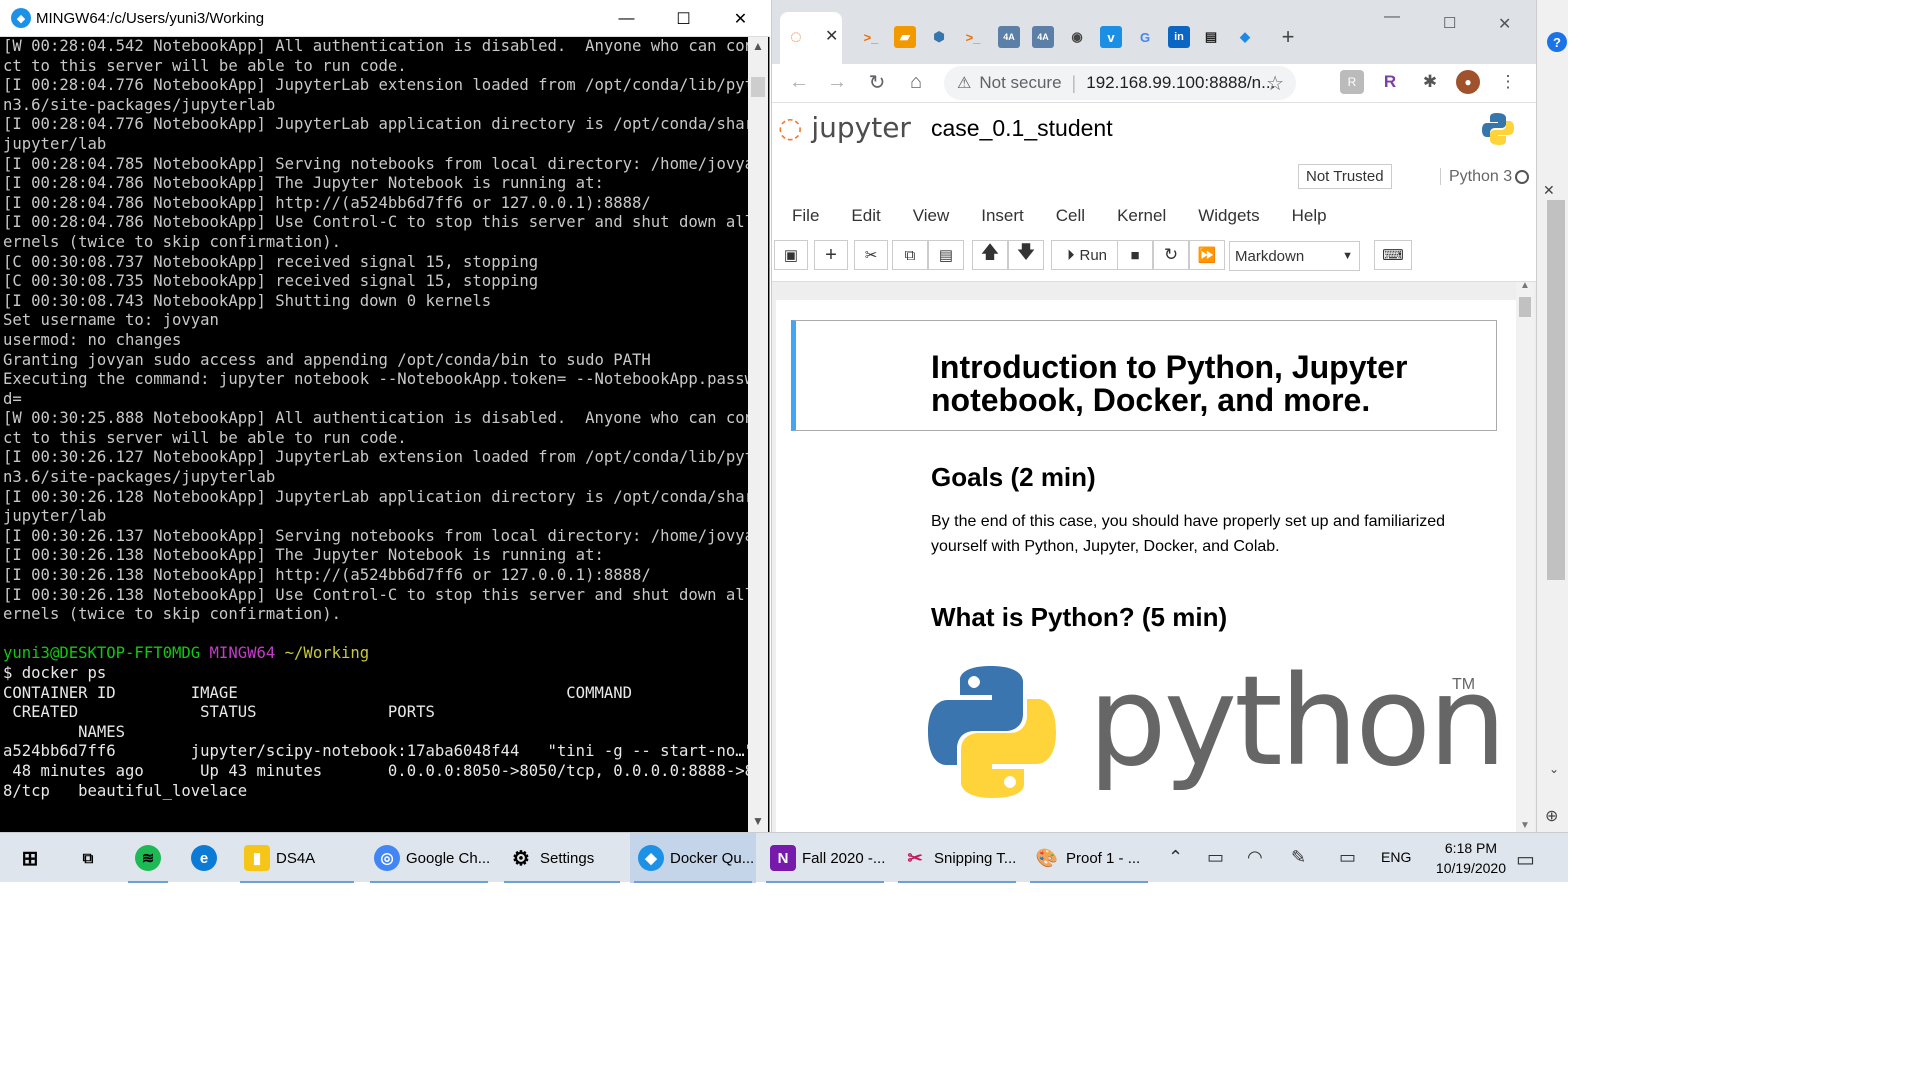 The height and width of the screenshot is (1080, 1920). Describe the element at coordinates (1557, 42) in the screenshot. I see `help-icon: ?` at that location.